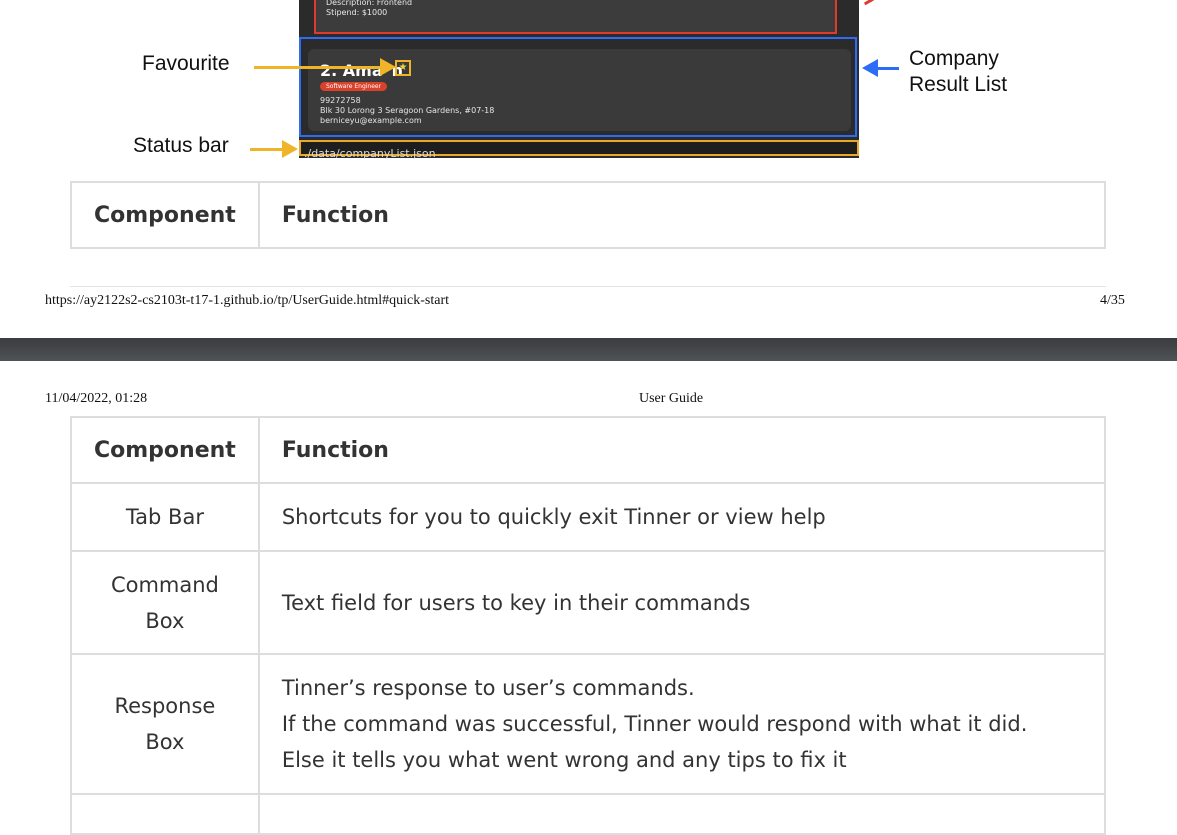  Describe the element at coordinates (575, 17) in the screenshot. I see `previous-company-card: Description: Frontend Stipend: $1000` at that location.